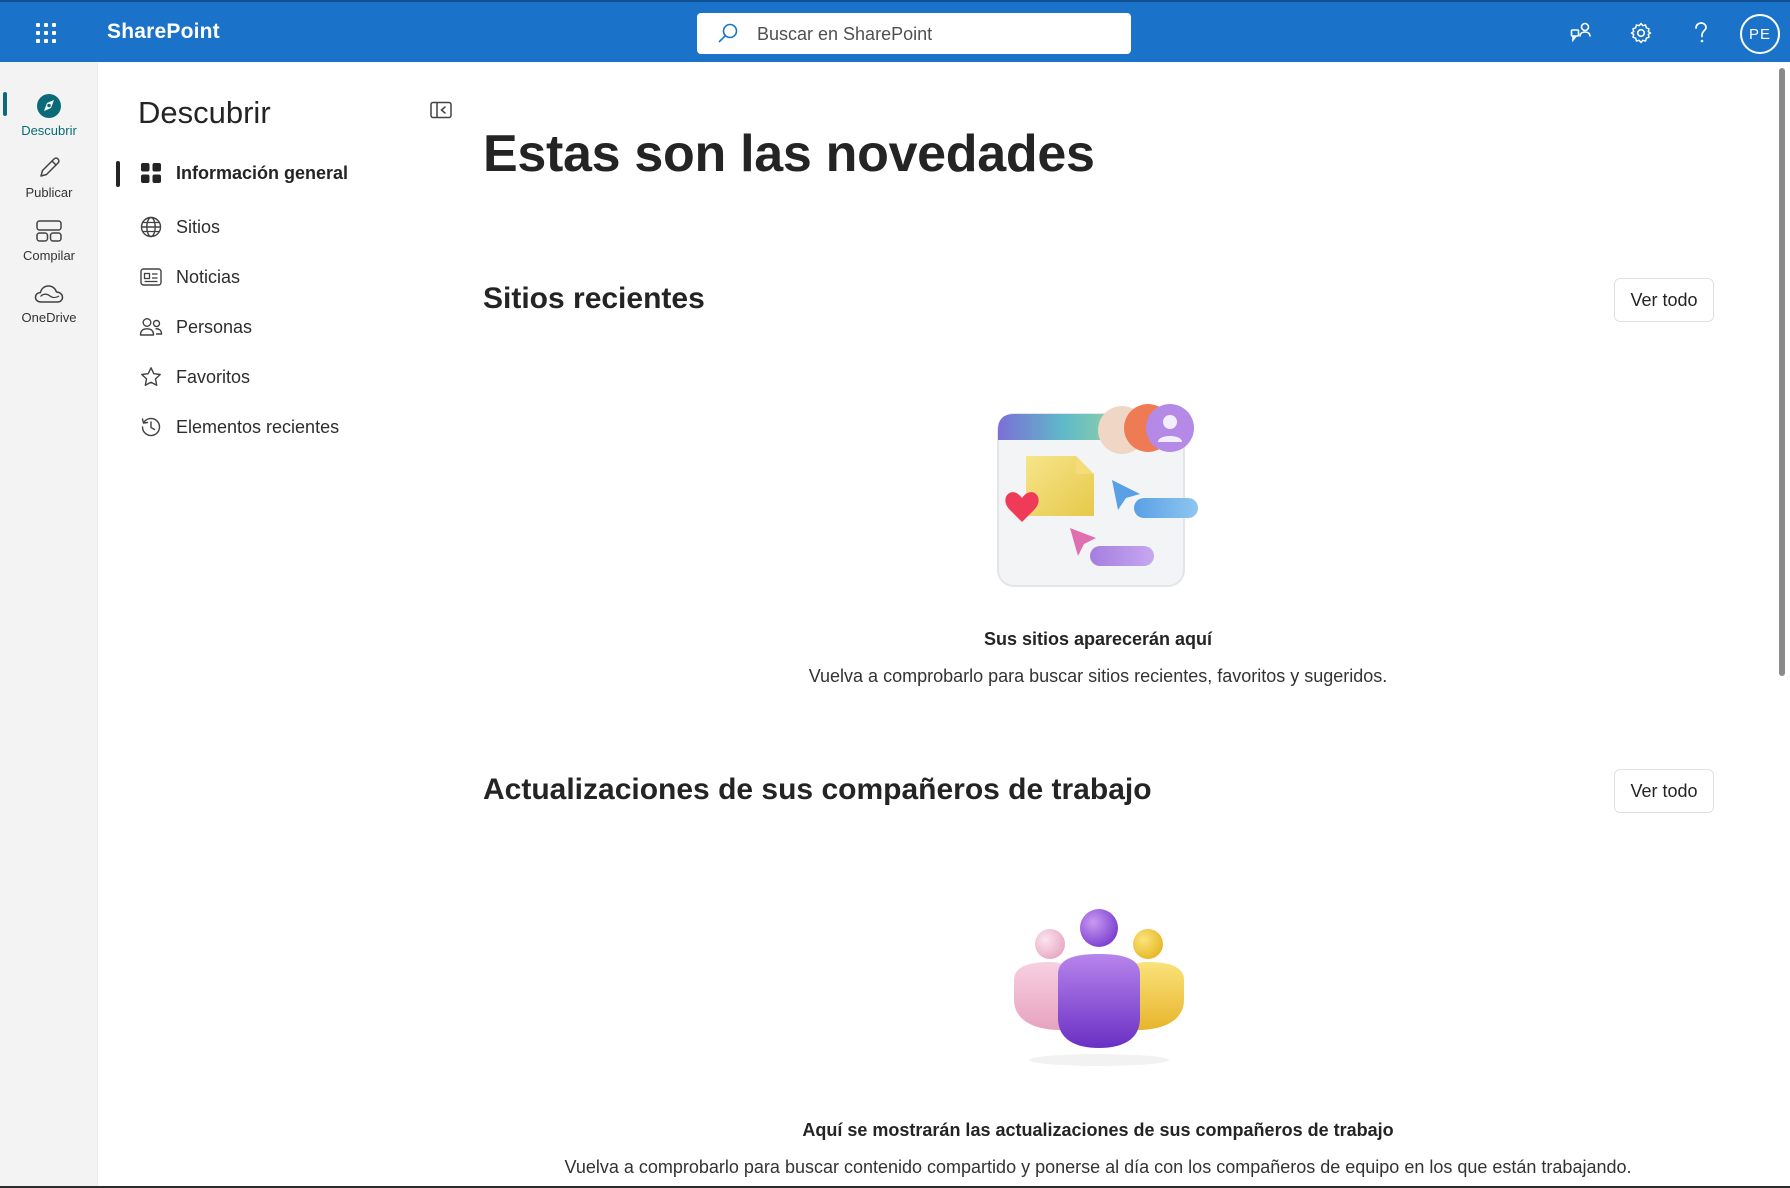 The height and width of the screenshot is (1188, 1790). I want to click on subnav-title: Descubrir, so click(204, 112).